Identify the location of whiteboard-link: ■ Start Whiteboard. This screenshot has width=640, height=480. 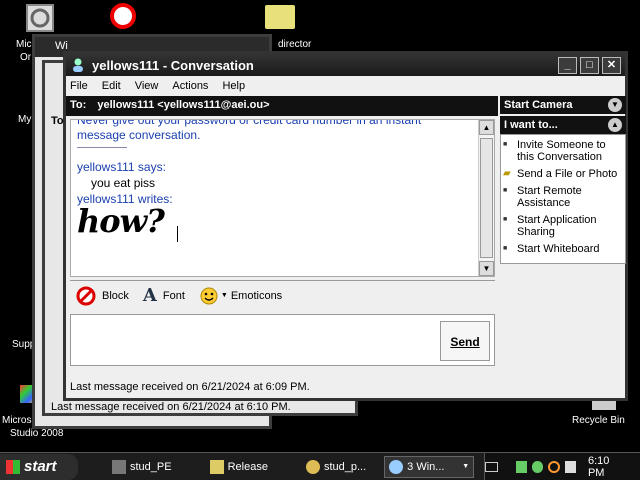
(563, 249).